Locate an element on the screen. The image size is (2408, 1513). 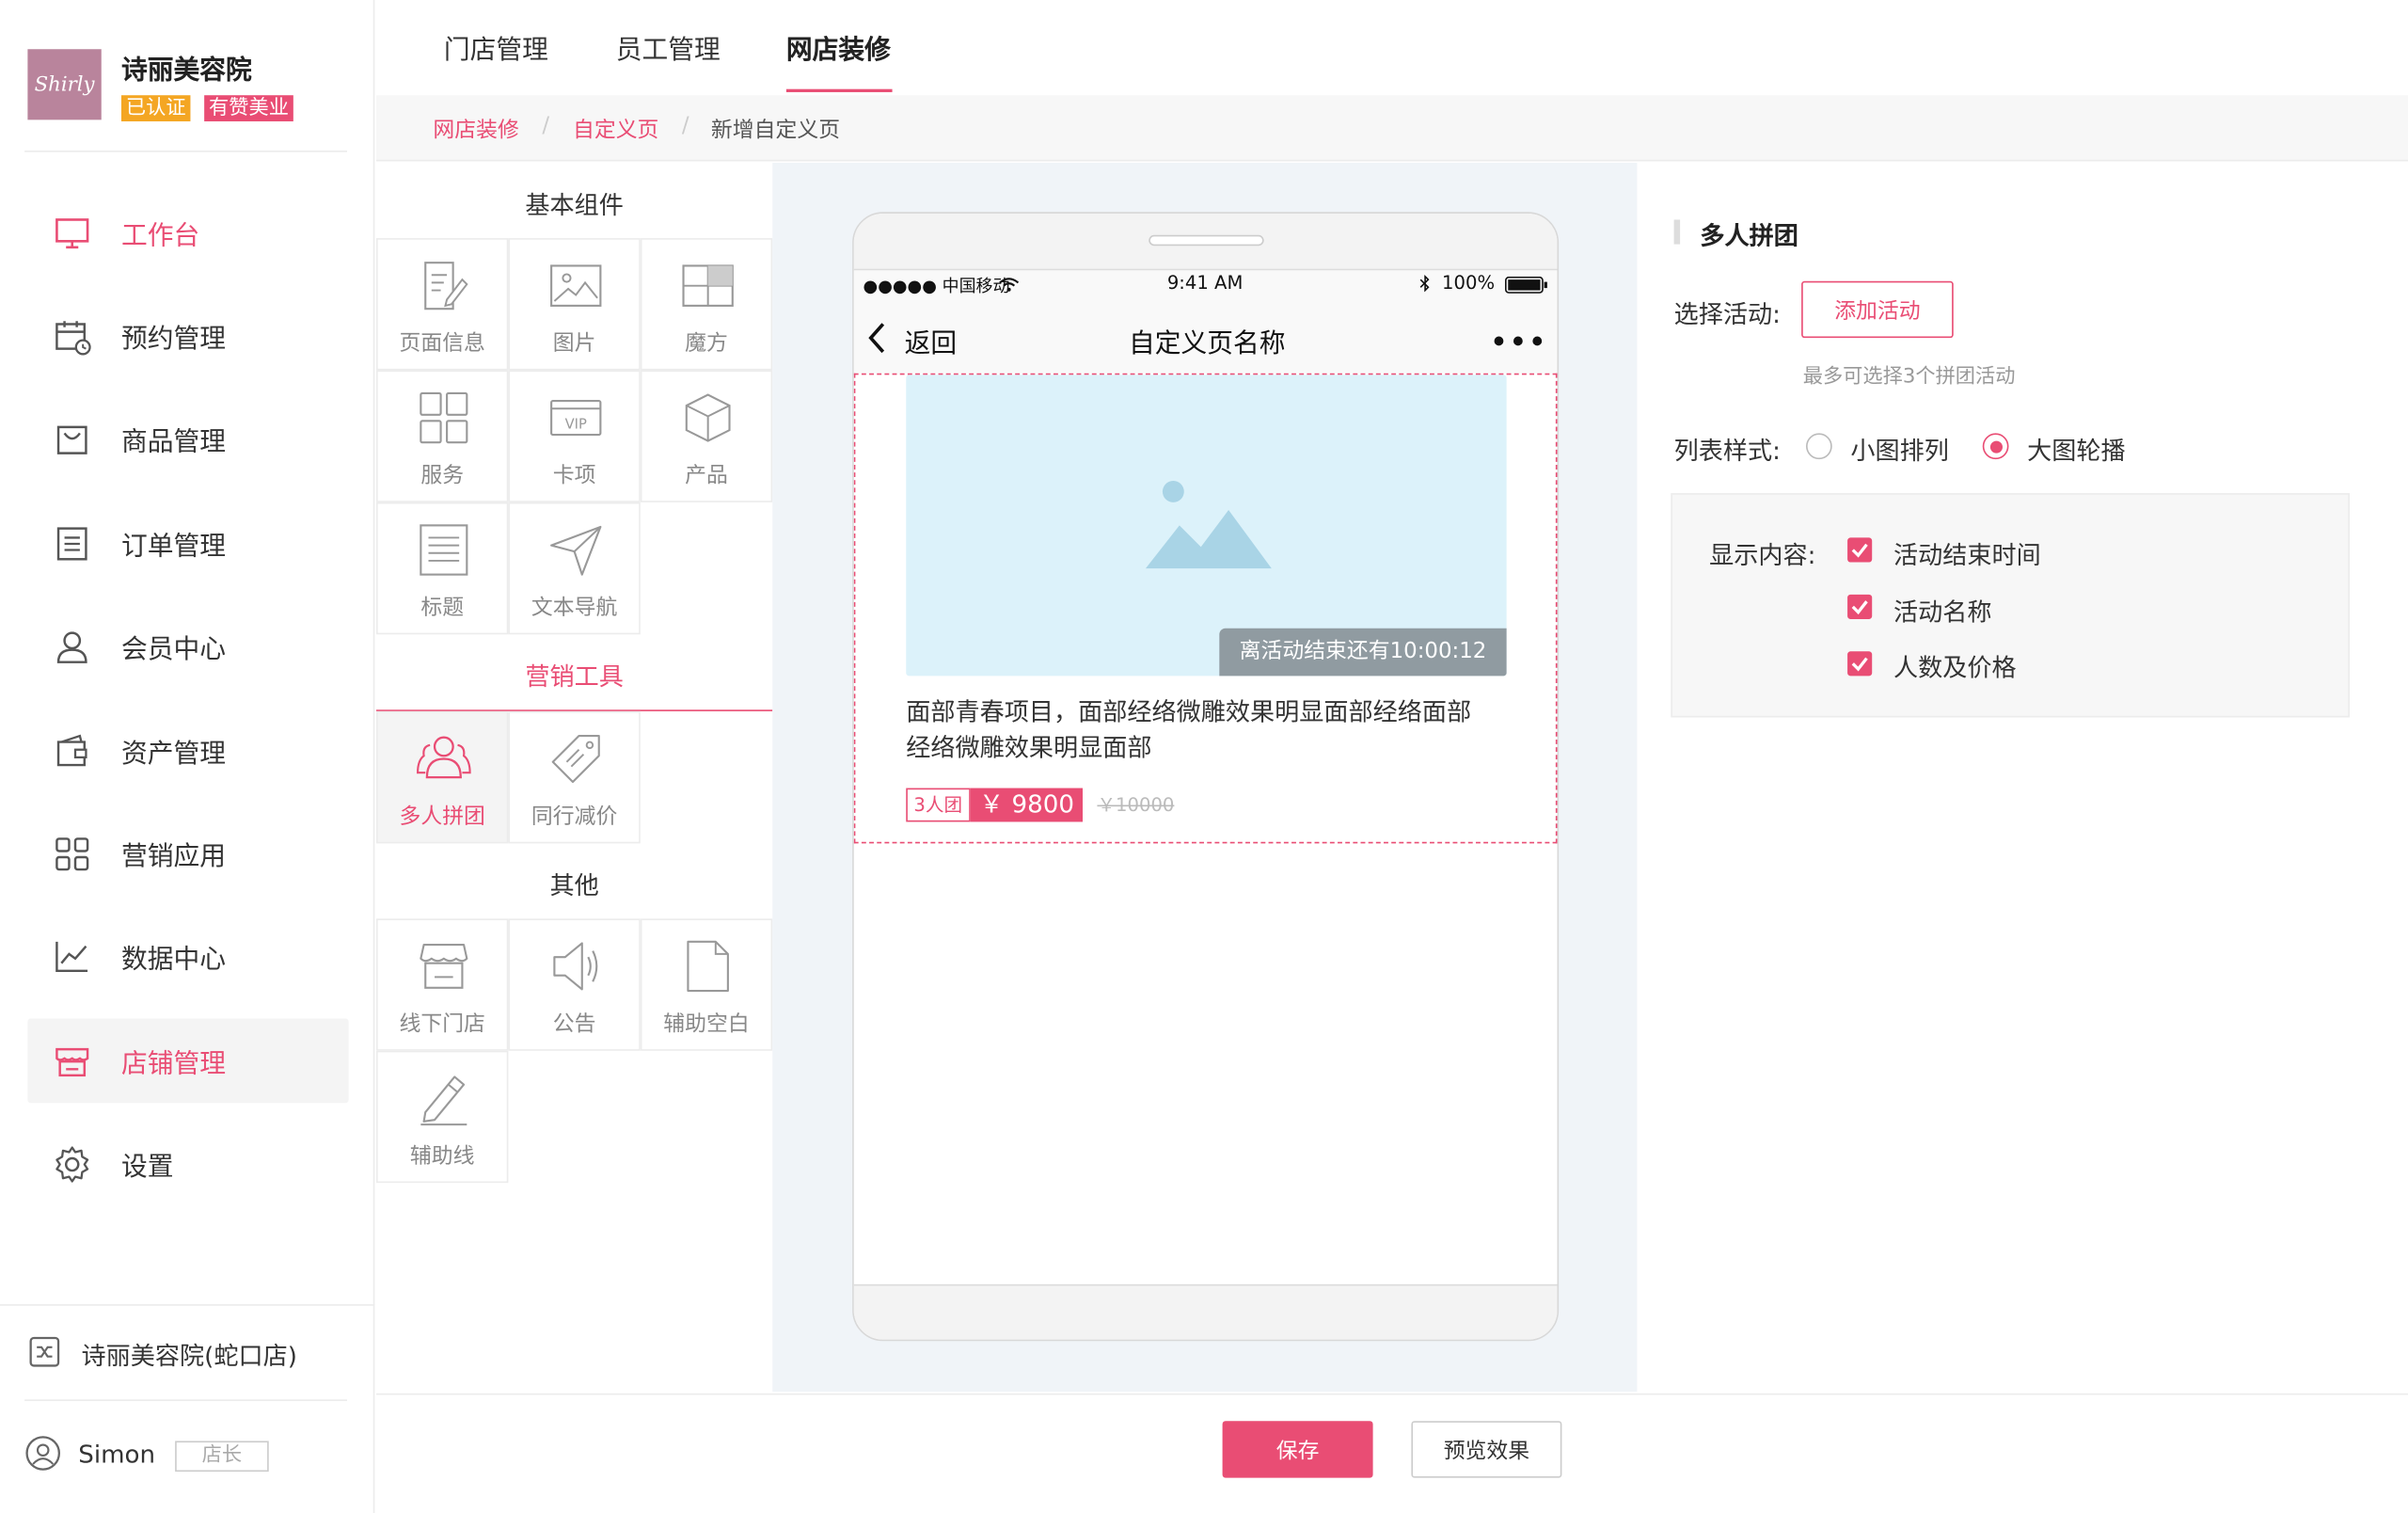
checkbox-people-price is located at coordinates (1860, 664).